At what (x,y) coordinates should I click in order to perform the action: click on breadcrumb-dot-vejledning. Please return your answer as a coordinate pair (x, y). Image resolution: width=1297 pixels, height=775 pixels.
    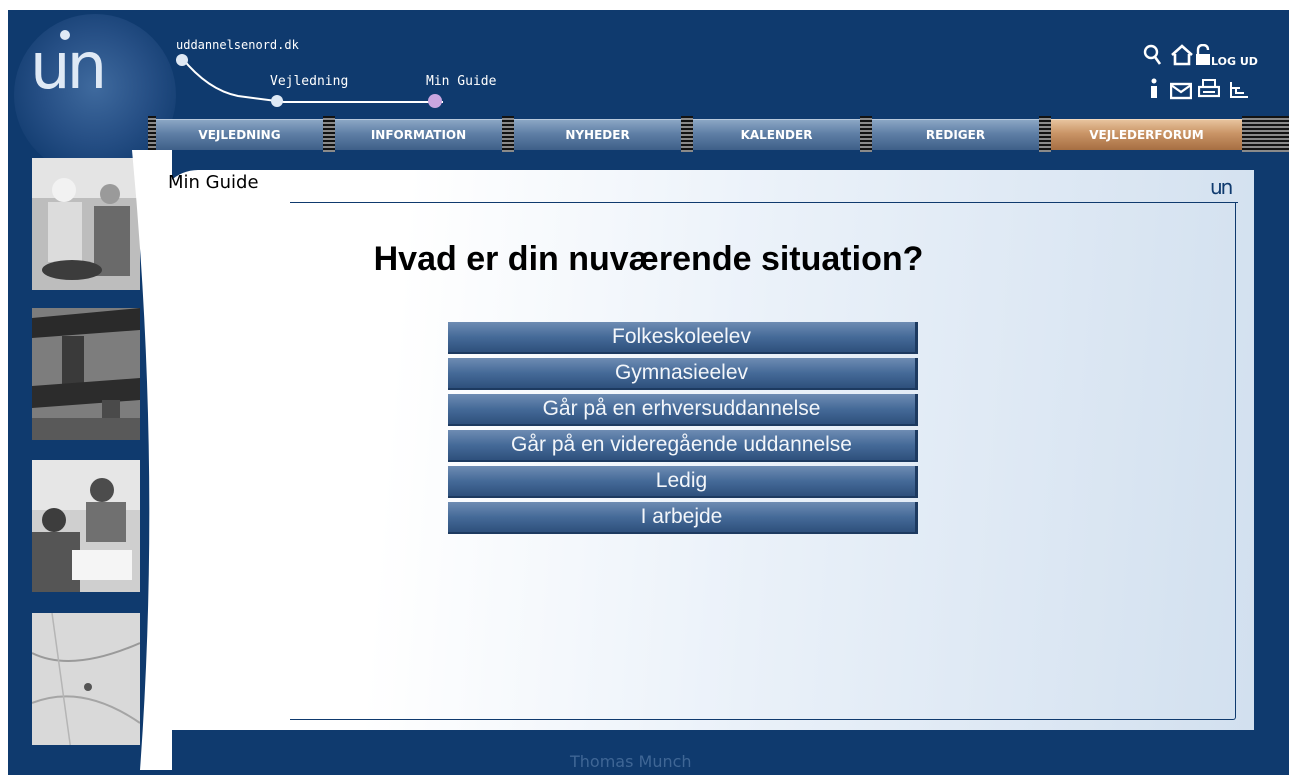
    Looking at the image, I should click on (277, 101).